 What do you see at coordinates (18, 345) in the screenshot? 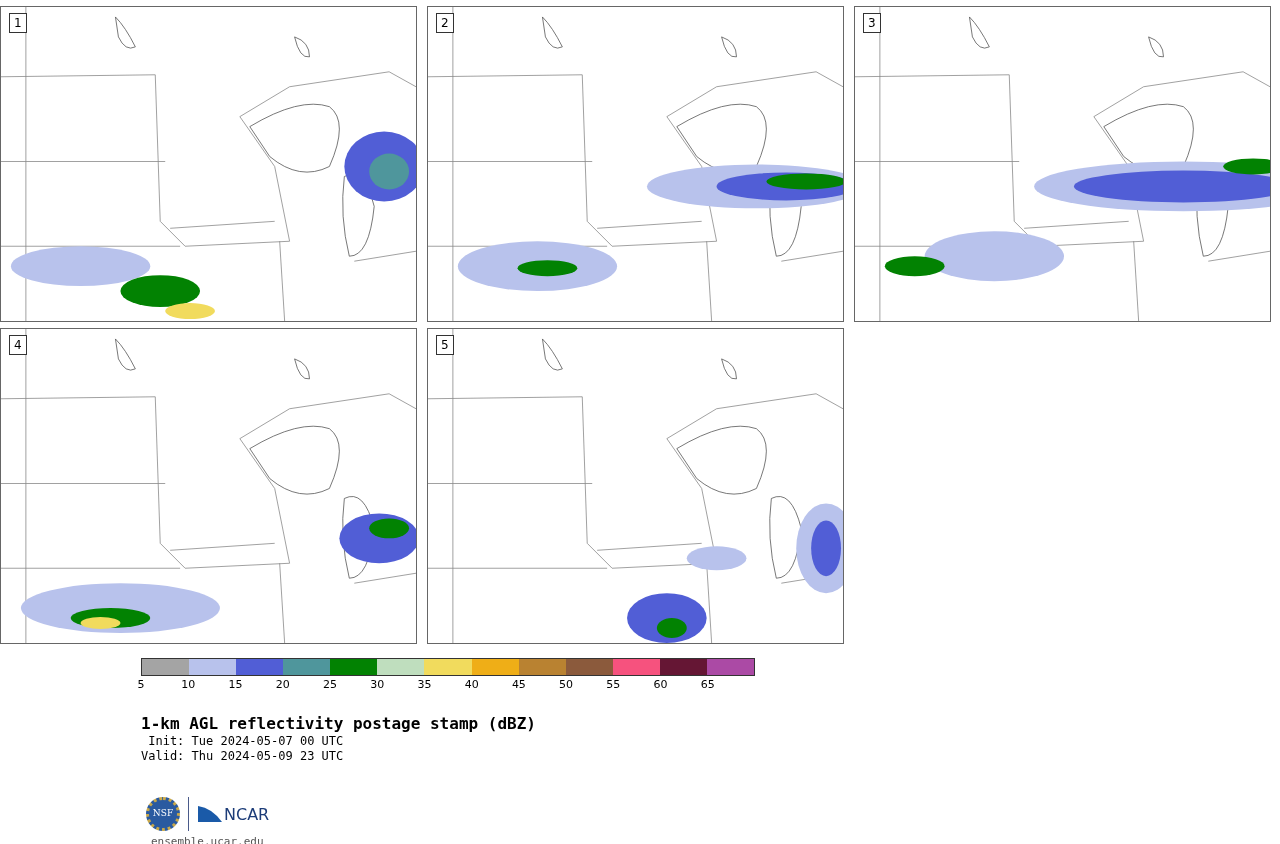
I see `panel-number: 4` at bounding box center [18, 345].